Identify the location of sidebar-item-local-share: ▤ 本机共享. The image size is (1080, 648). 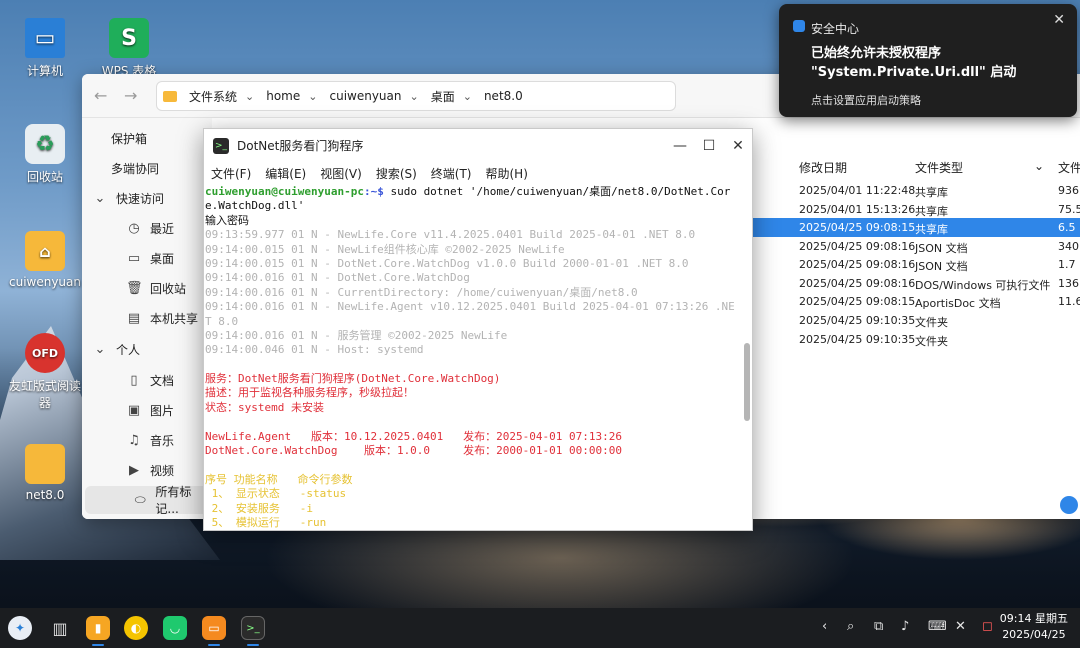
(147, 318).